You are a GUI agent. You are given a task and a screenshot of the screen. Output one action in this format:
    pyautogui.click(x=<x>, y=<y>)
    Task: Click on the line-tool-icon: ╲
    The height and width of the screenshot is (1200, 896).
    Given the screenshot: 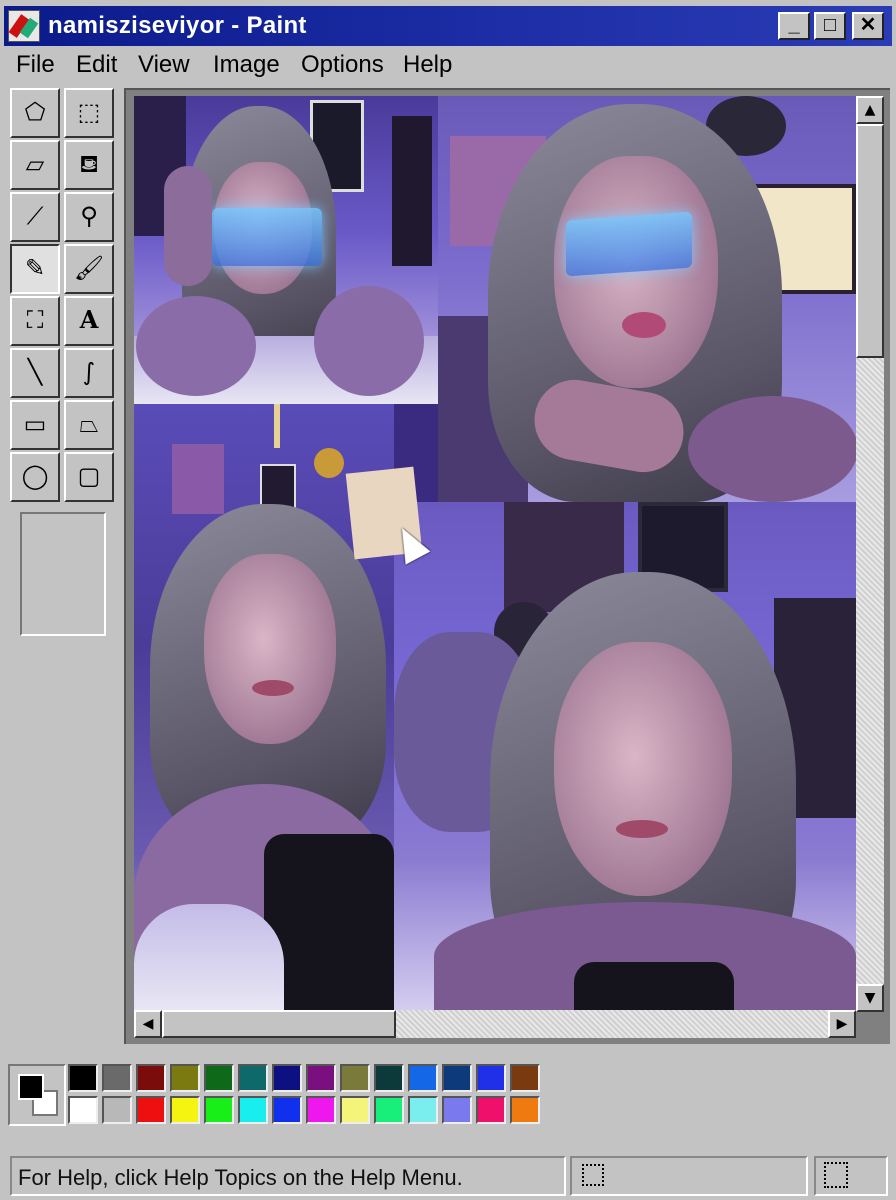 What is the action you would take?
    pyautogui.click(x=35, y=373)
    